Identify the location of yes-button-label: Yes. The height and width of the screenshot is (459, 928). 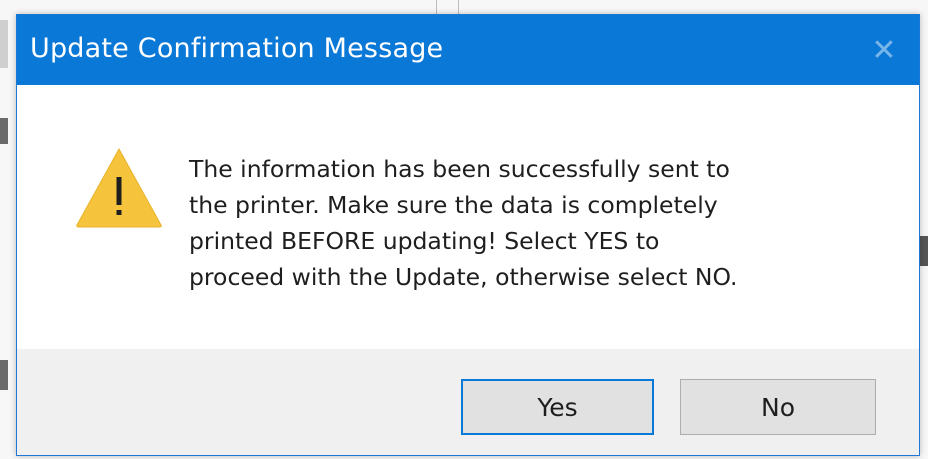
(557, 407).